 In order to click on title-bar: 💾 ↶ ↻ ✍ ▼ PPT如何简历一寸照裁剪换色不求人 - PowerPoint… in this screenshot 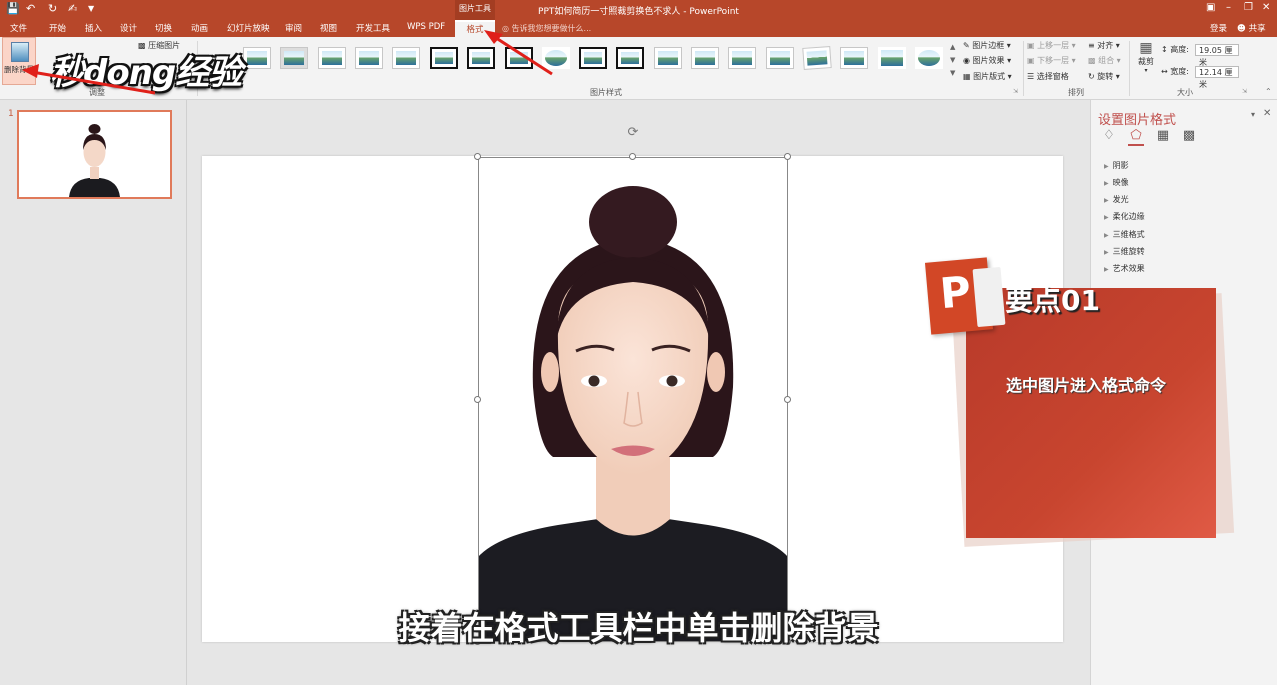, I will do `click(638, 10)`.